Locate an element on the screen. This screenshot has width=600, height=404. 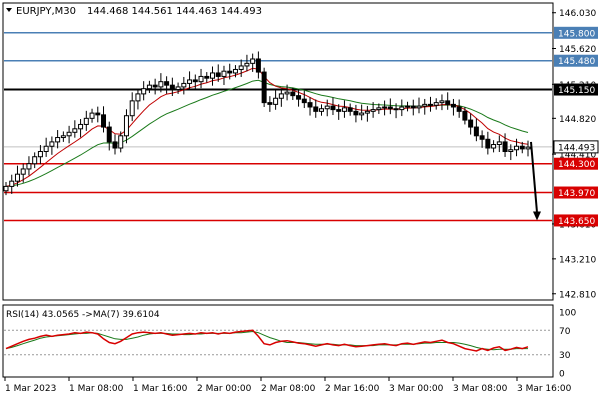
price-tick-label: 146.030 is located at coordinates (577, 14).